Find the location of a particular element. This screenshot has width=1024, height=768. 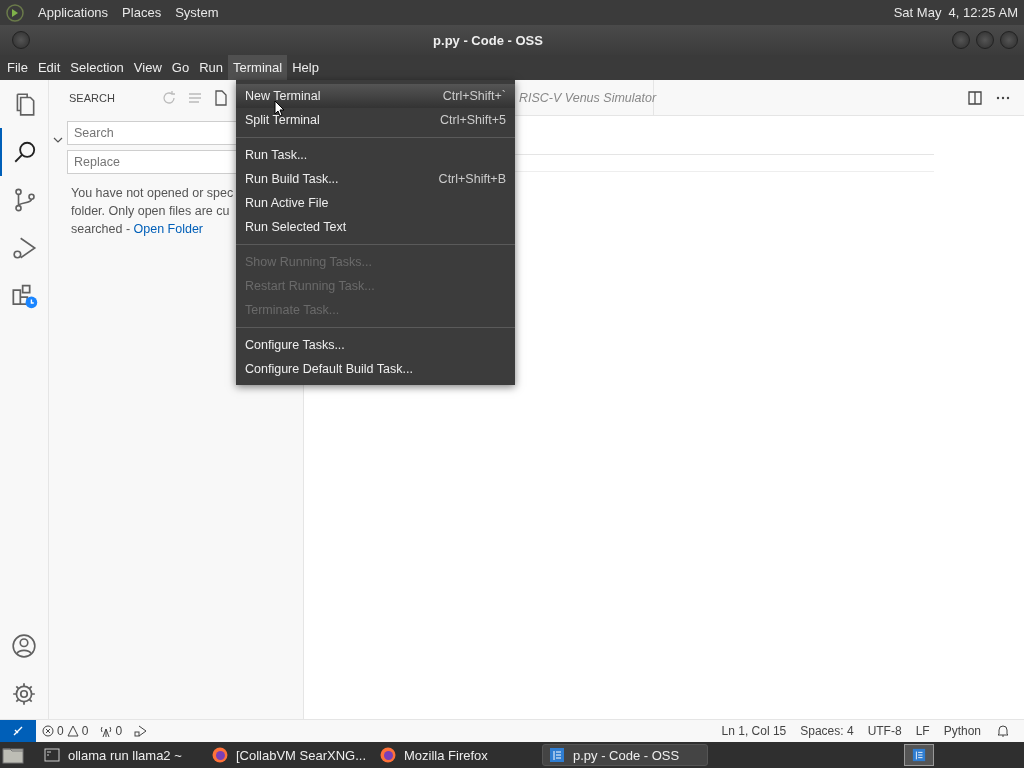

problems-button: 0 0 is located at coordinates (65, 731).